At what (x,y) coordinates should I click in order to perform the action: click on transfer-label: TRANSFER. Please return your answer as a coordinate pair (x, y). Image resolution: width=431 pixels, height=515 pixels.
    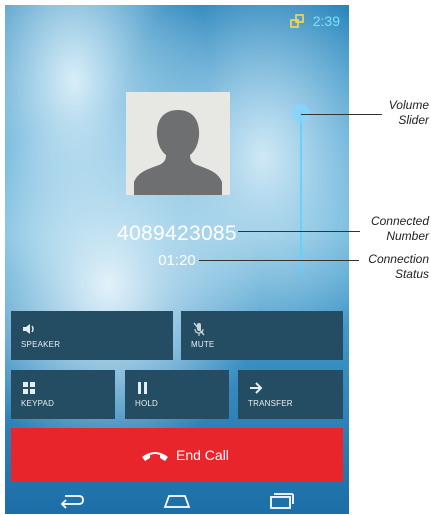
    Looking at the image, I should click on (270, 403).